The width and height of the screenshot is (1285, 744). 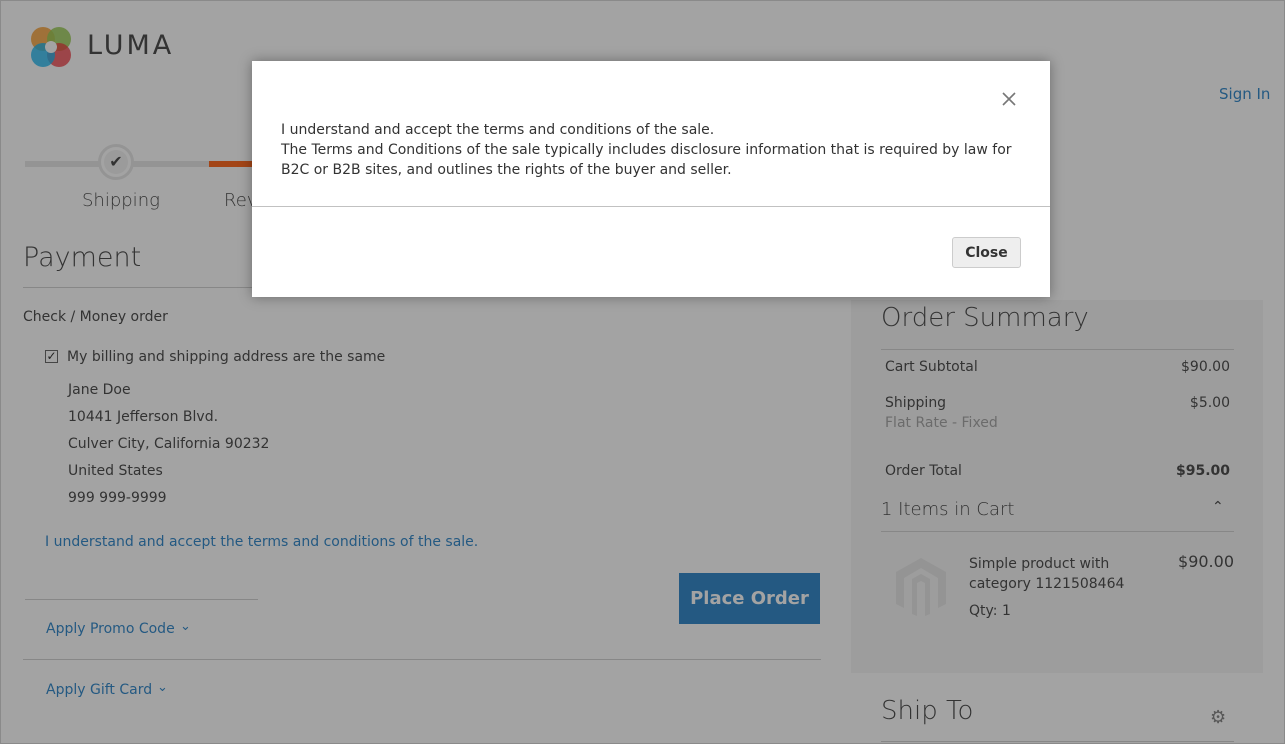 I want to click on close-button: Close, so click(x=986, y=252).